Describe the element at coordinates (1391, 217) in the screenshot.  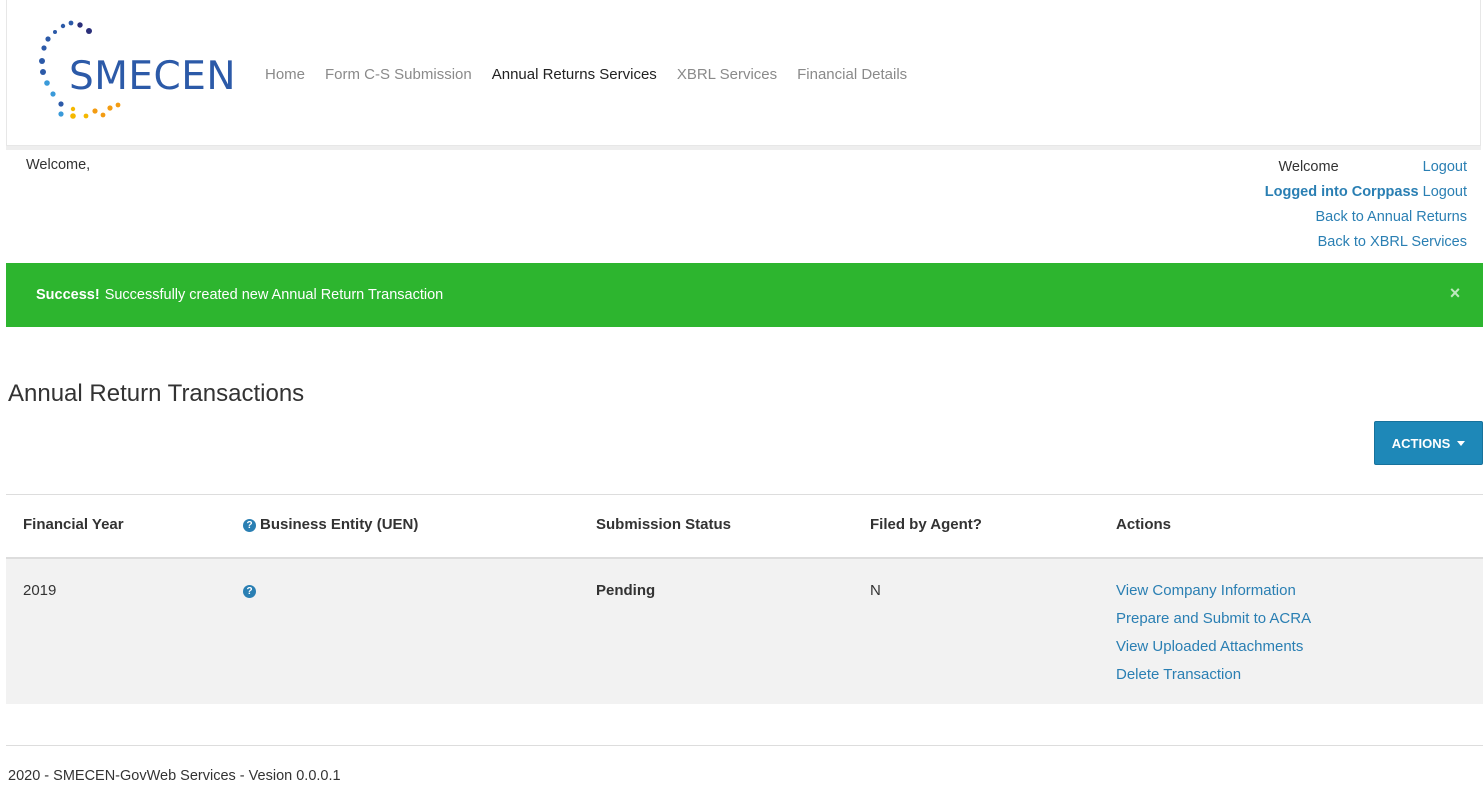
I see `back-to-annual-returns-link: Back to Annual Returns` at that location.